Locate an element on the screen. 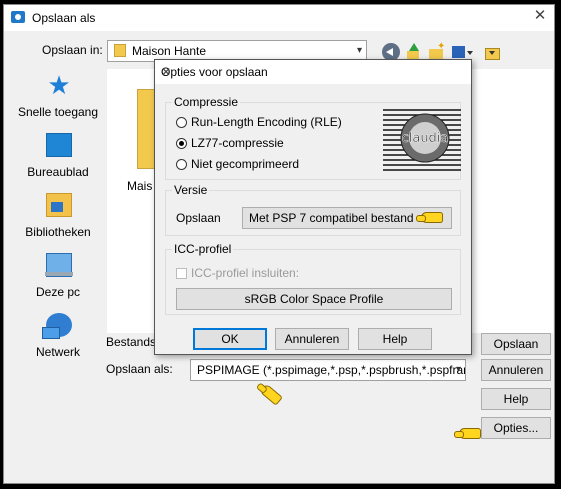 The width and height of the screenshot is (561, 489). window-titlebar: Opslaan als ✕ is located at coordinates (279, 18).